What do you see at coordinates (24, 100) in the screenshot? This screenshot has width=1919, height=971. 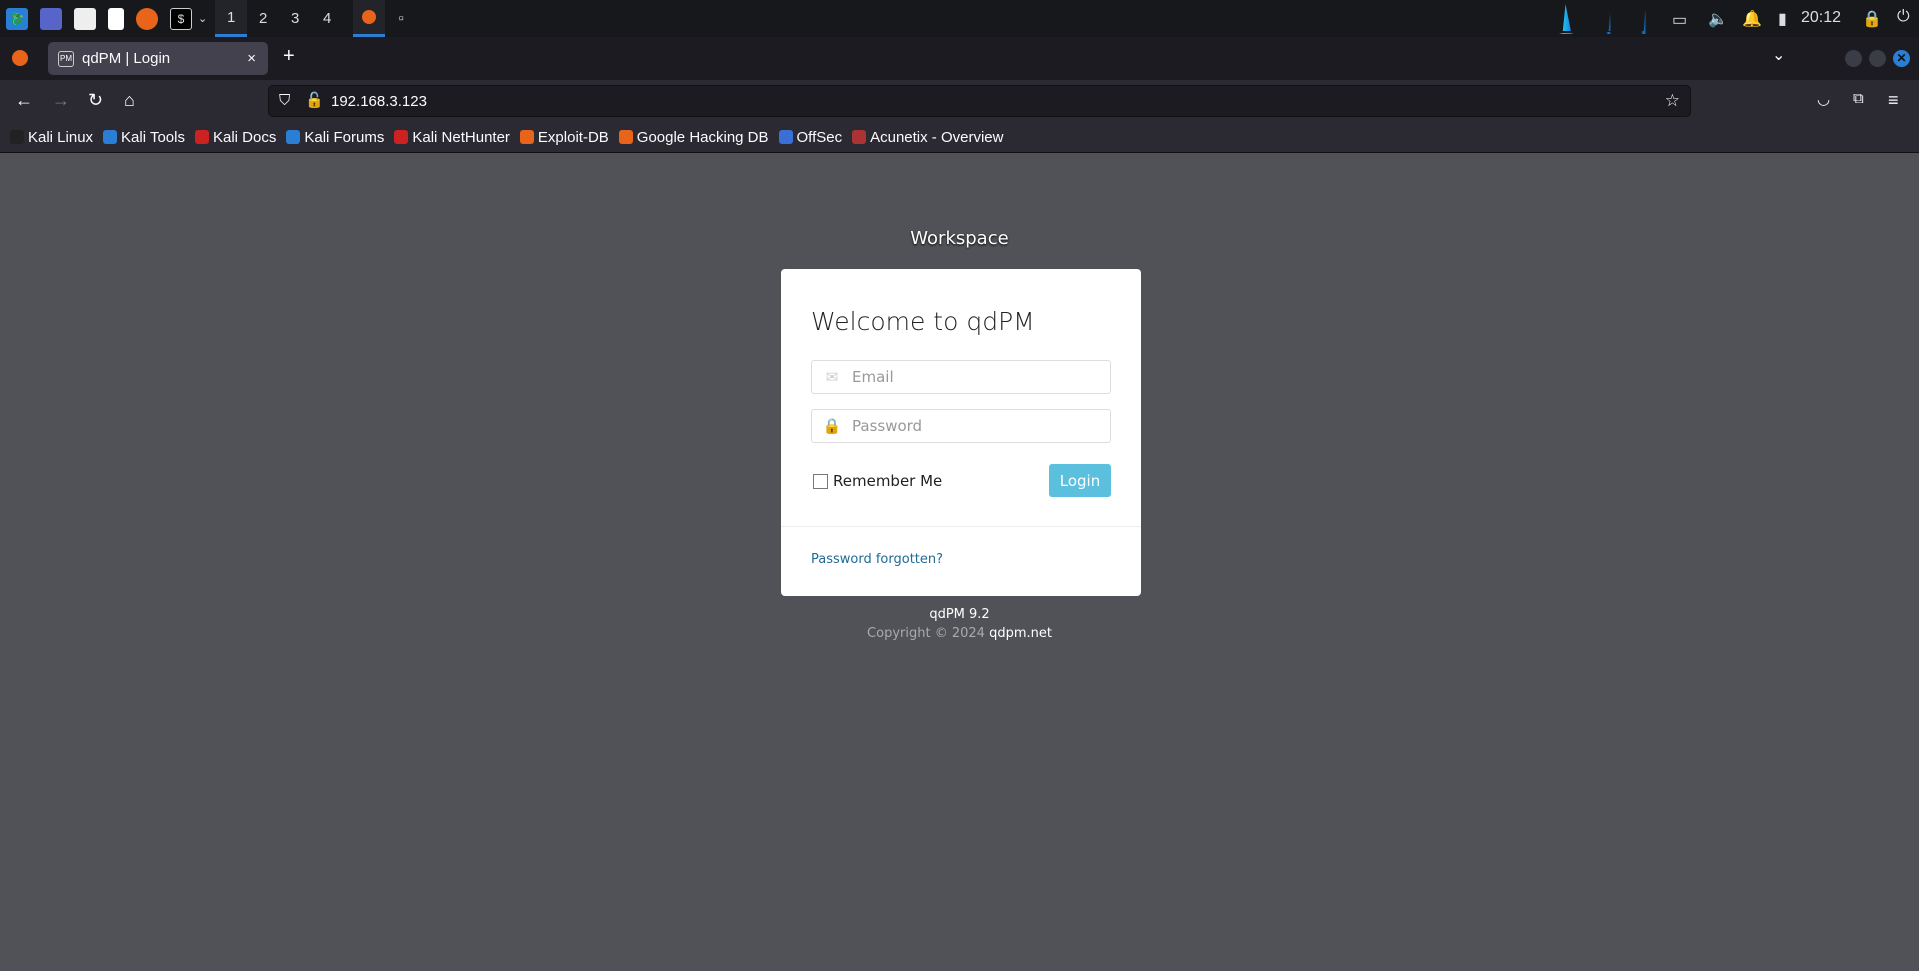 I see `back-icon: ←` at bounding box center [24, 100].